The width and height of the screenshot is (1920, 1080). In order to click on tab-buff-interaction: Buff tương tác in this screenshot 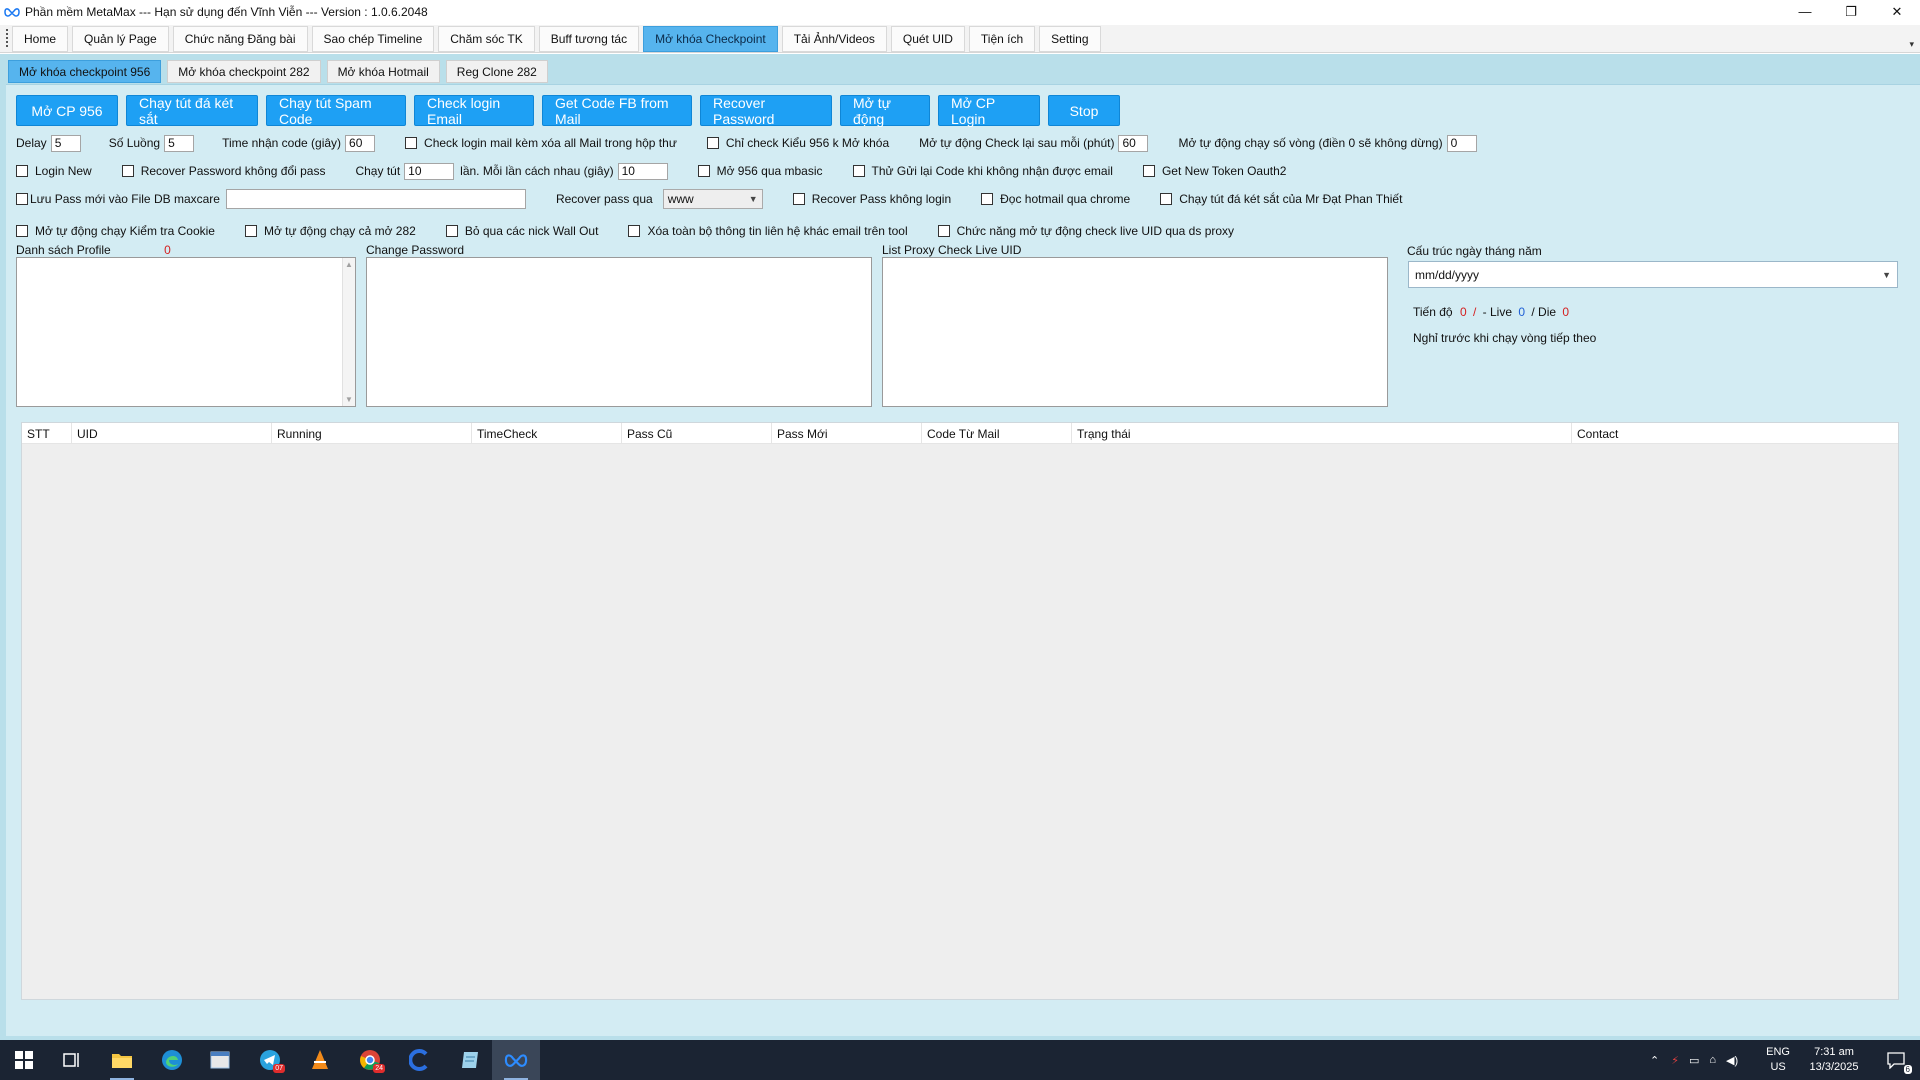, I will do `click(589, 39)`.